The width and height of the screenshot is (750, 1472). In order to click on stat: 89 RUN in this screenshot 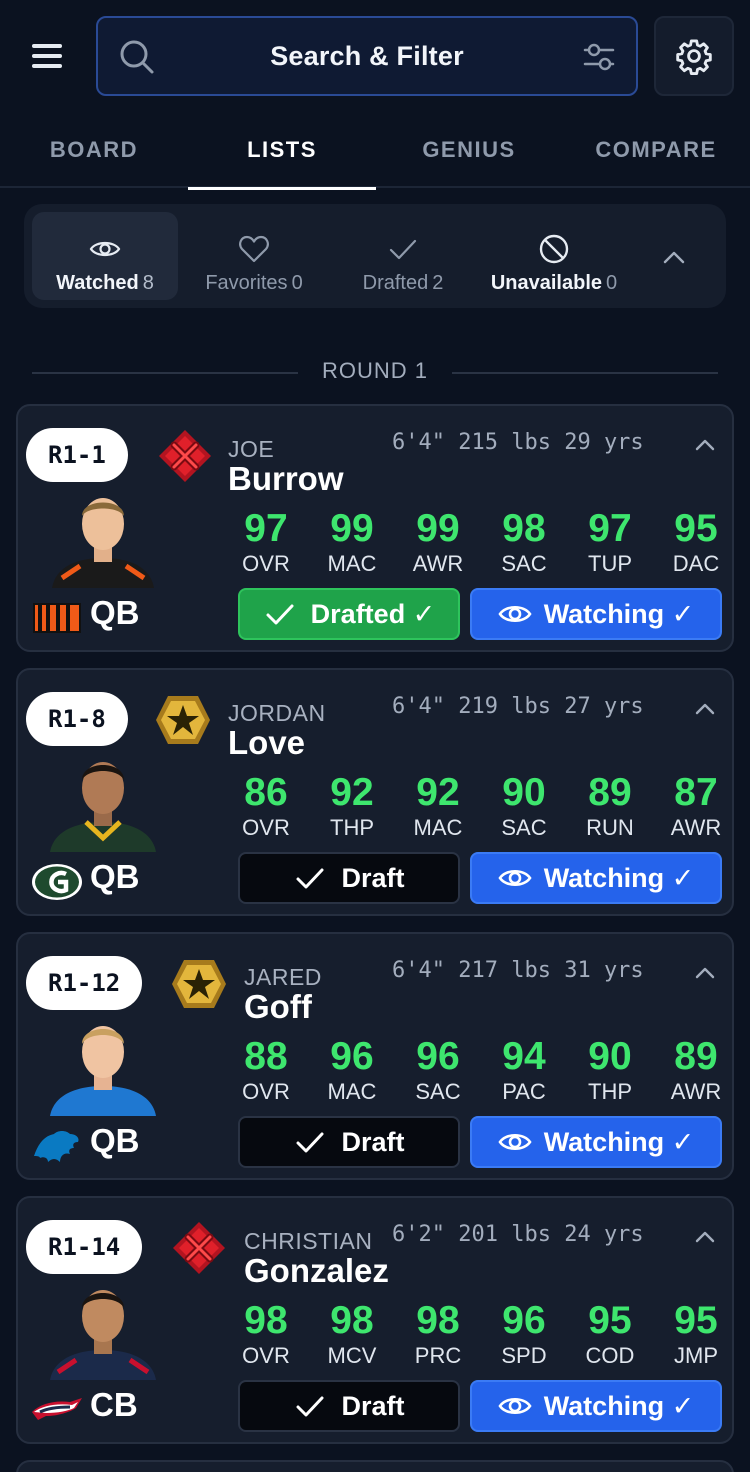, I will do `click(610, 807)`.